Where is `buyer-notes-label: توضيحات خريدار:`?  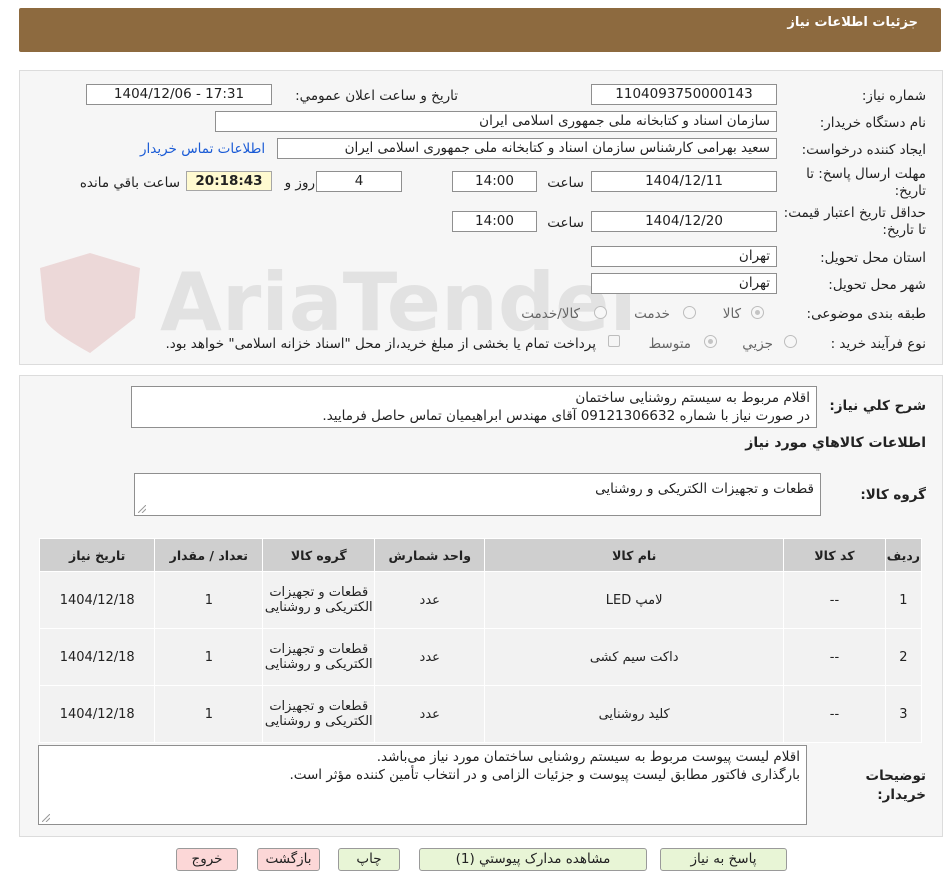
buyer-notes-label: توضيحات خريدار: is located at coordinates (895, 785).